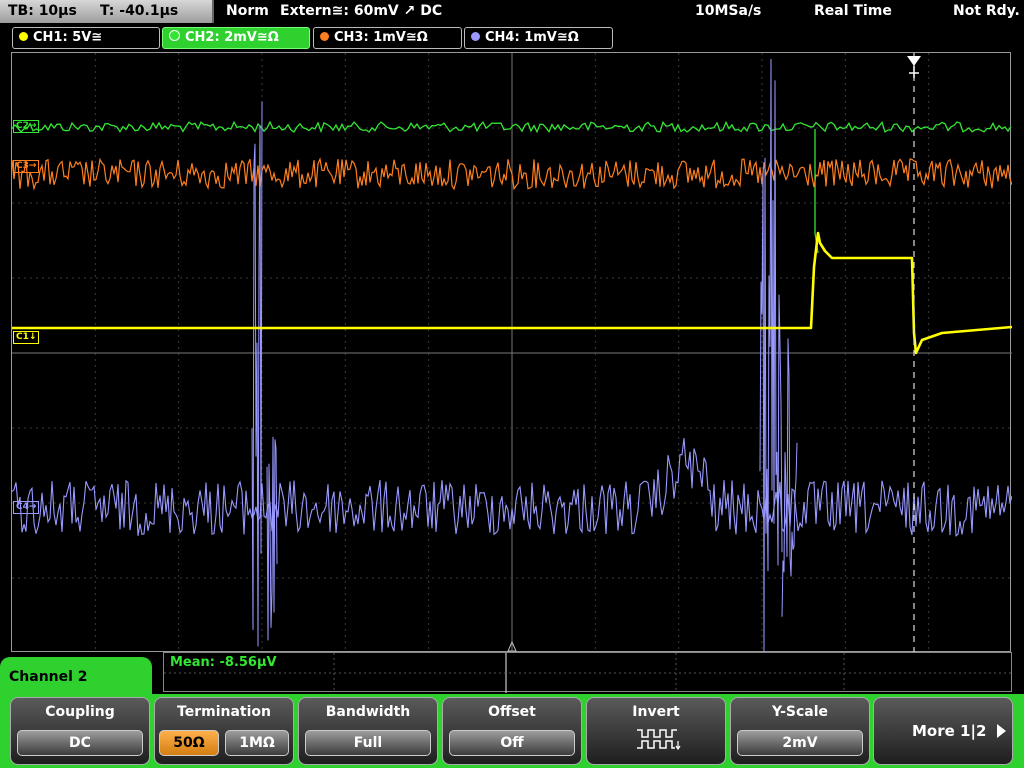 The width and height of the screenshot is (1024, 768). I want to click on coupling-value: DC, so click(80, 743).